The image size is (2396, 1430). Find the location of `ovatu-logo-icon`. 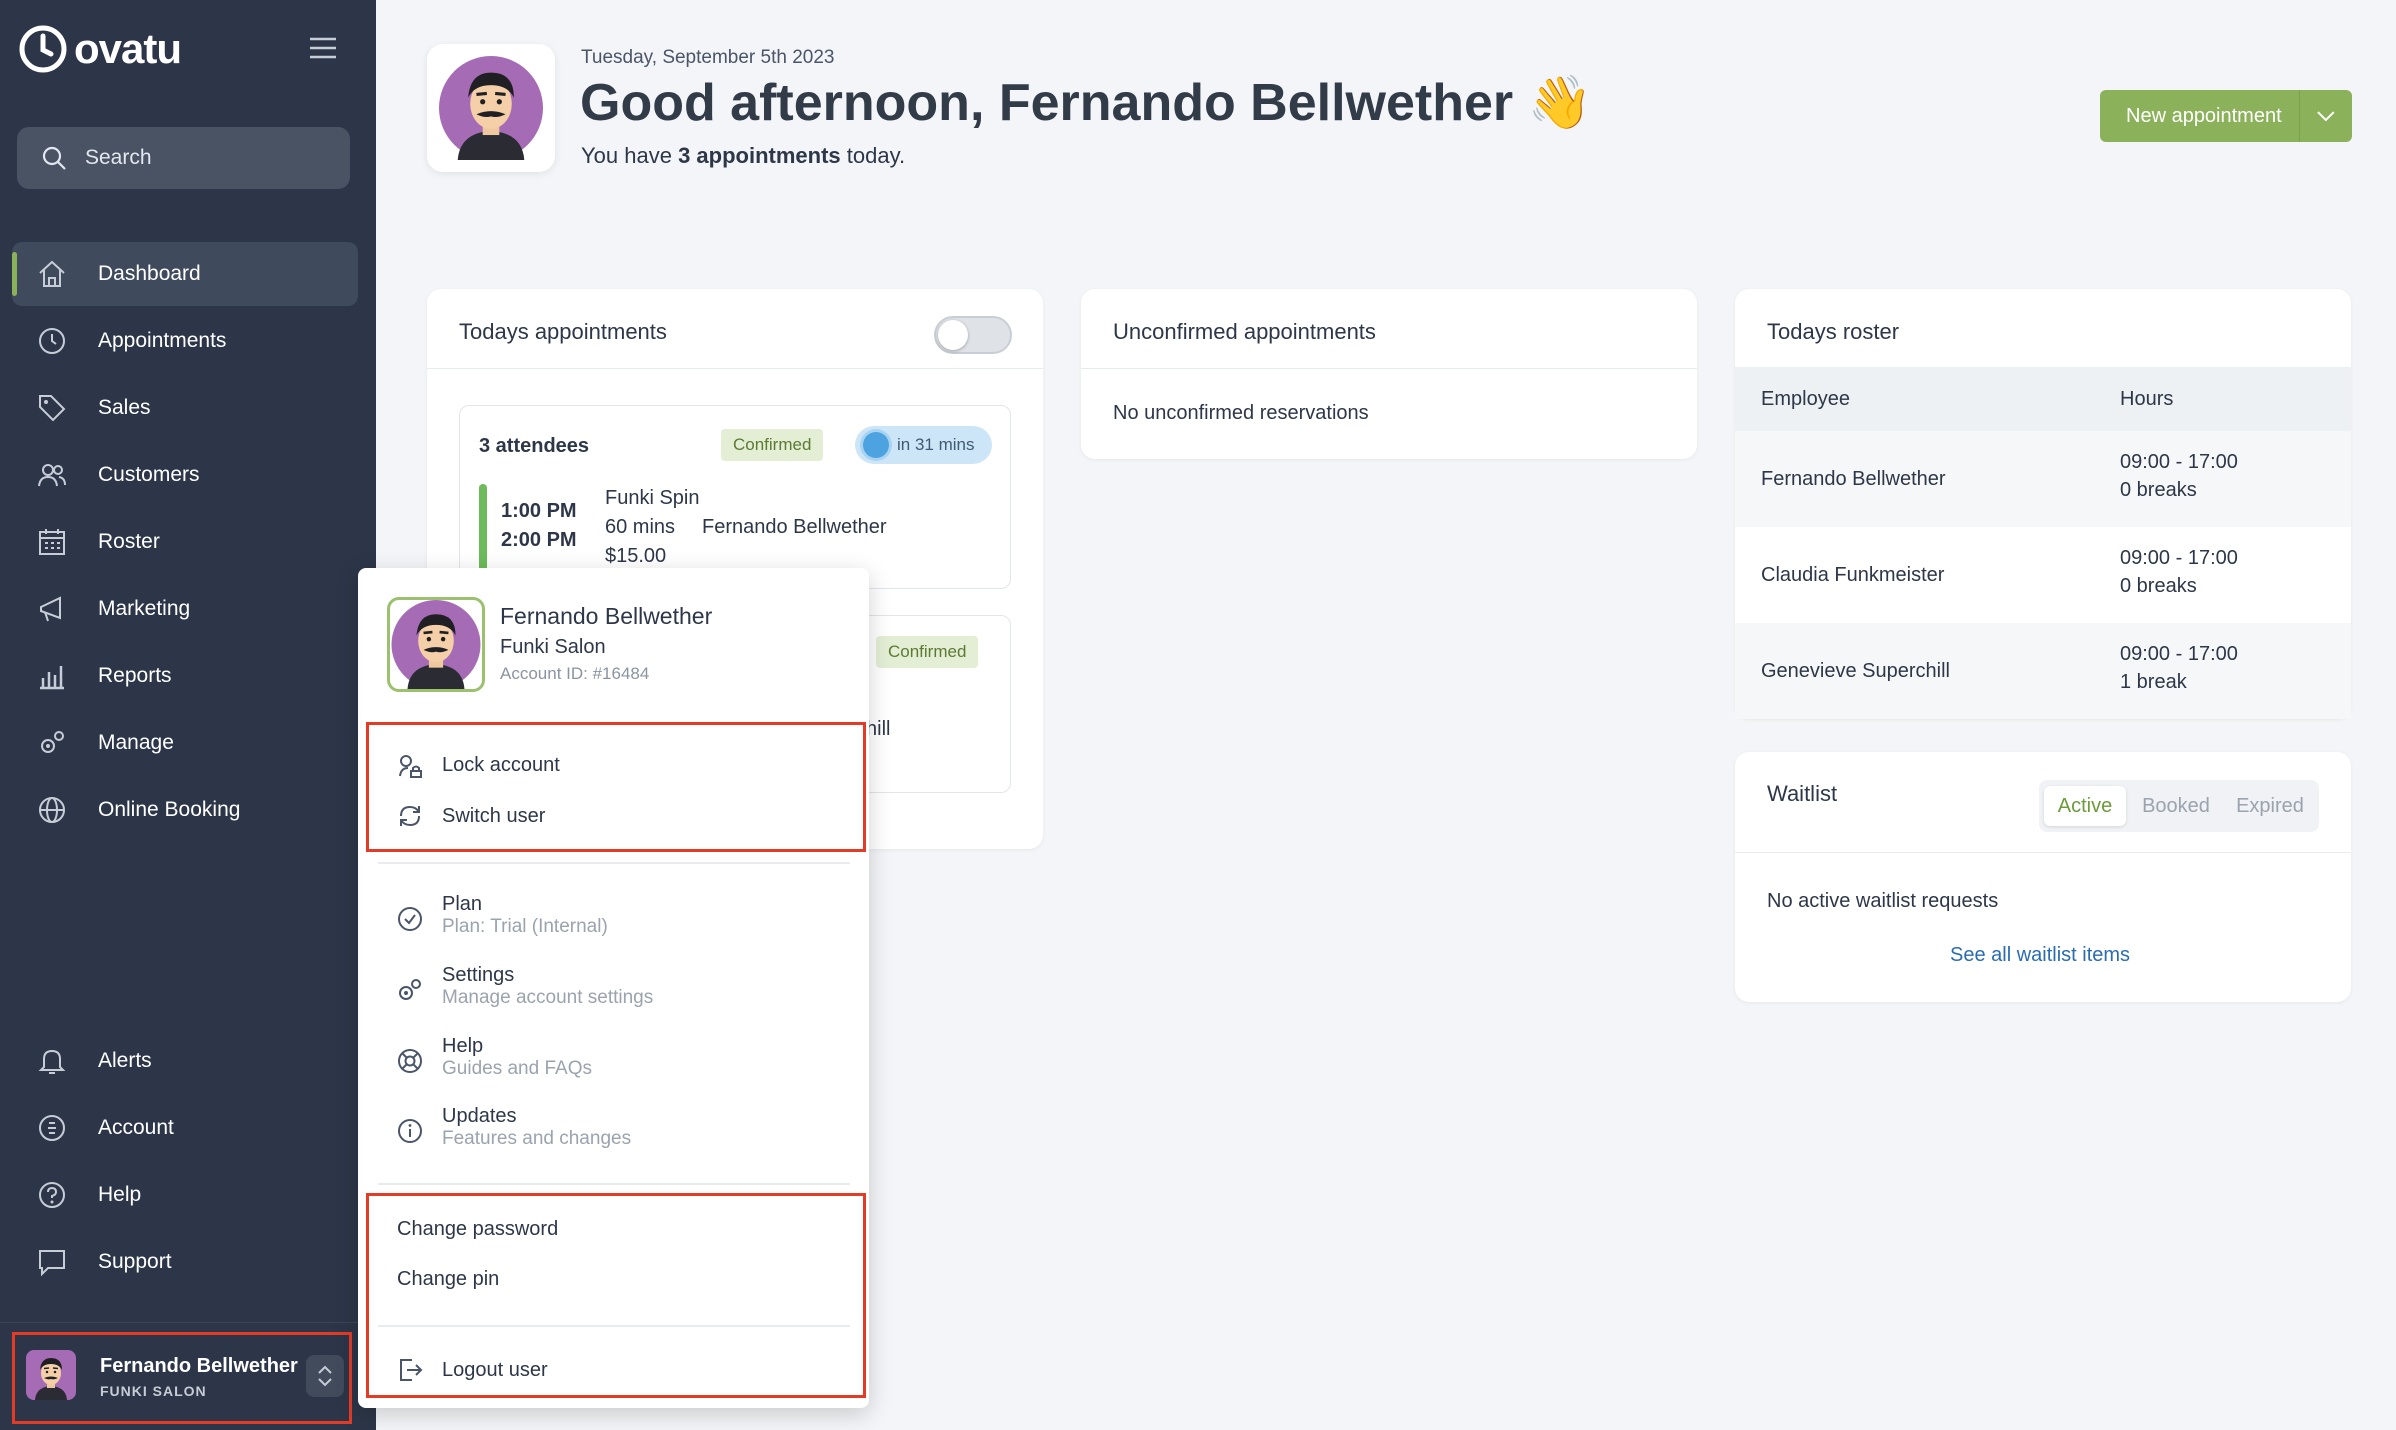

ovatu-logo-icon is located at coordinates (43, 49).